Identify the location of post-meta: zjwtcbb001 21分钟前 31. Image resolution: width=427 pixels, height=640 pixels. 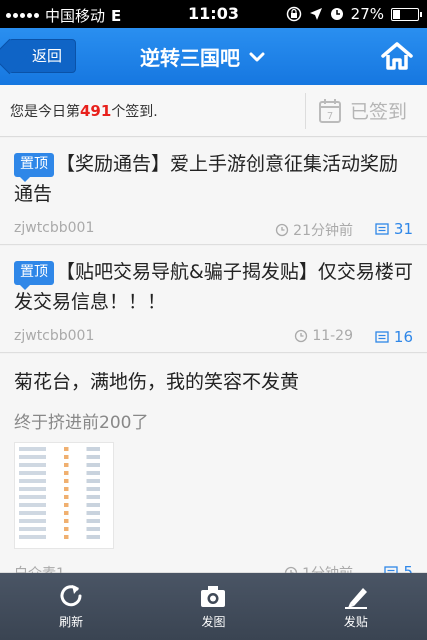
(213, 230).